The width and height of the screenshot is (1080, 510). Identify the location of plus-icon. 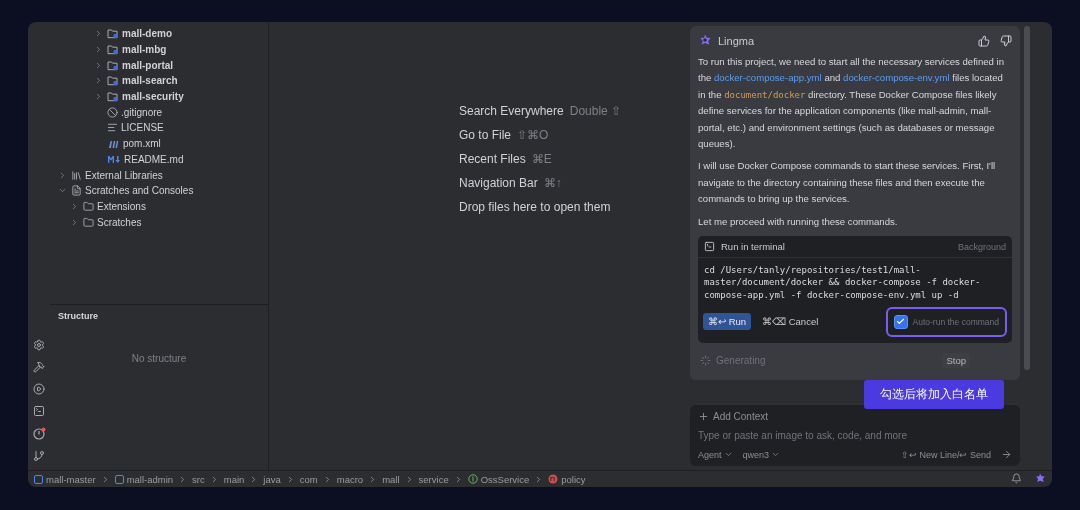
(703, 416).